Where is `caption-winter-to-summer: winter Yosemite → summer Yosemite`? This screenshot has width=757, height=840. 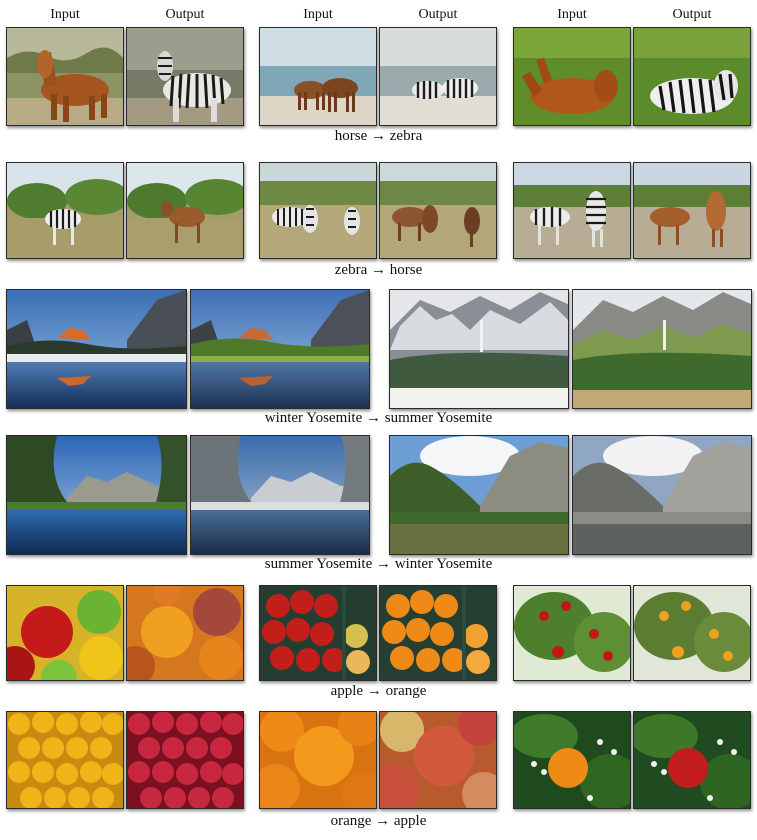 caption-winter-to-summer: winter Yosemite → summer Yosemite is located at coordinates (378, 418).